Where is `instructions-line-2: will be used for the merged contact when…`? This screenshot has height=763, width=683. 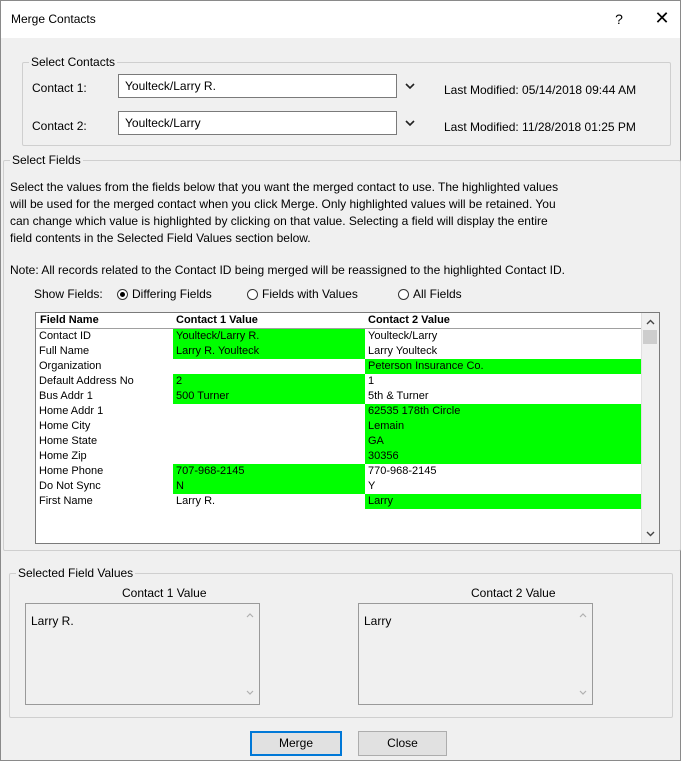 instructions-line-2: will be used for the merged contact when… is located at coordinates (283, 204).